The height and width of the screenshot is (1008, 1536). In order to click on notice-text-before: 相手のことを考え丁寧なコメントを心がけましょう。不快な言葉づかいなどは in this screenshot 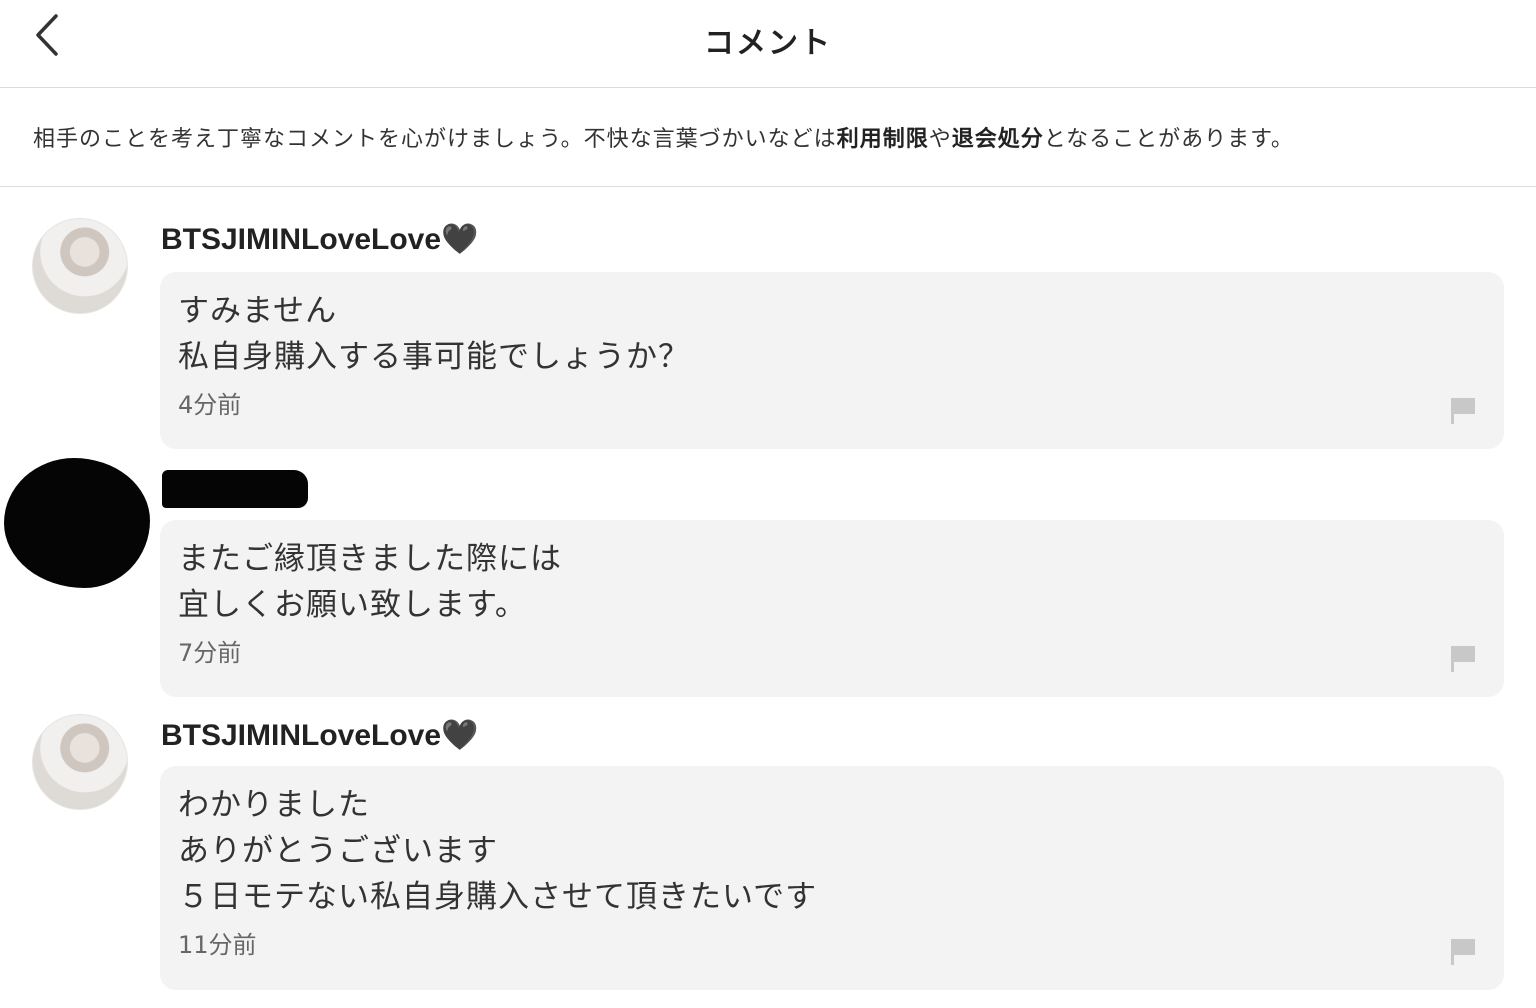, I will do `click(435, 139)`.